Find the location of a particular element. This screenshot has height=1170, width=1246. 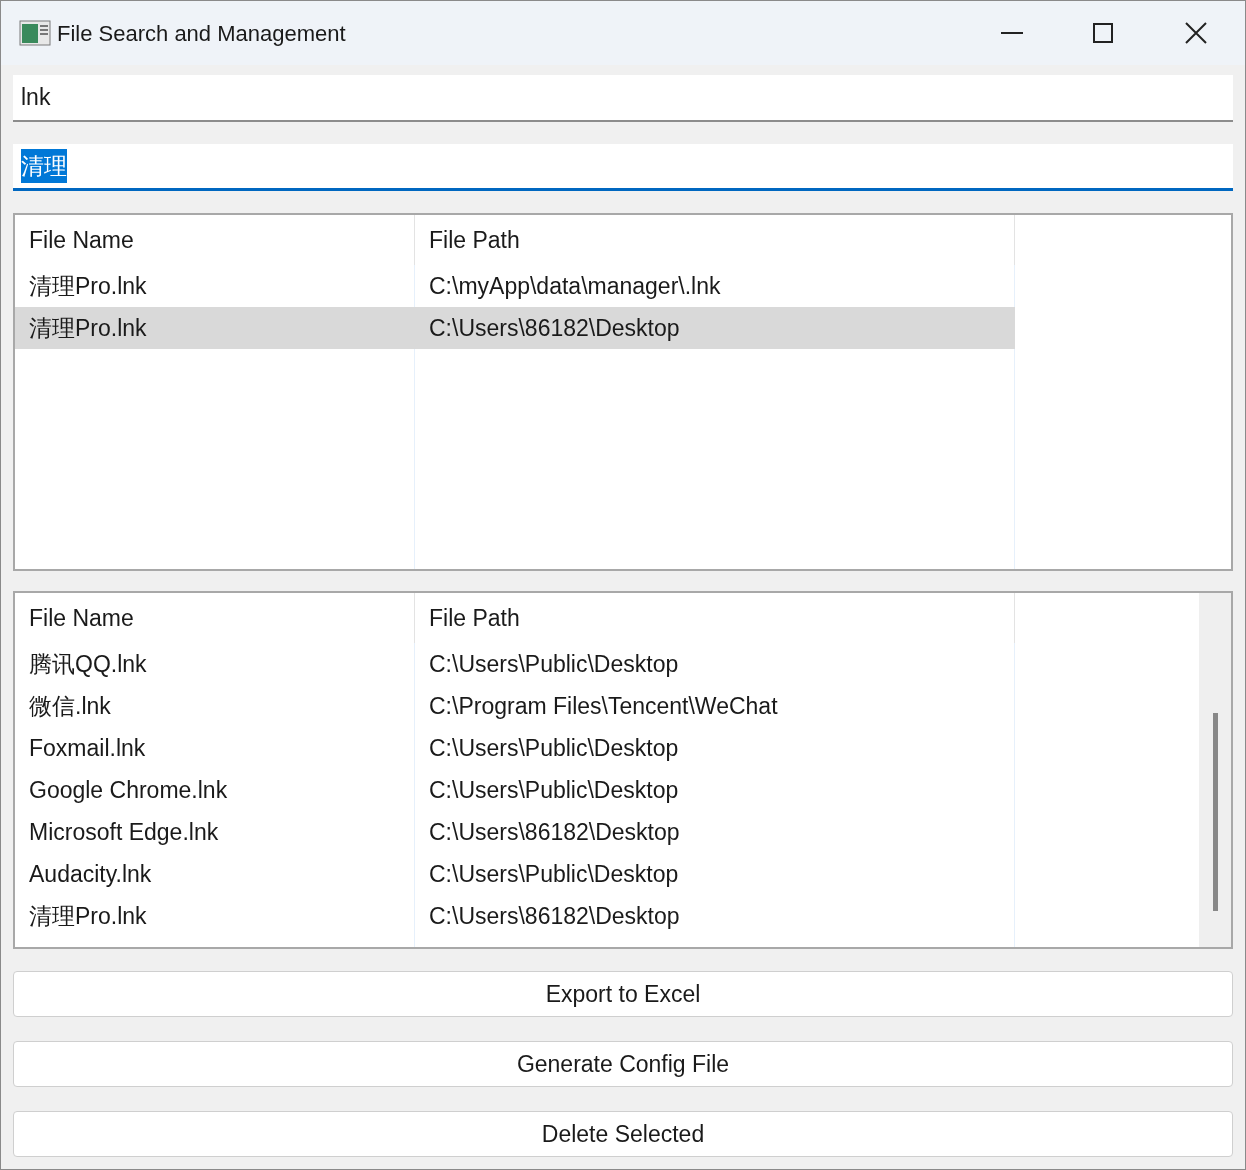

search-field: 清理 is located at coordinates (623, 167).